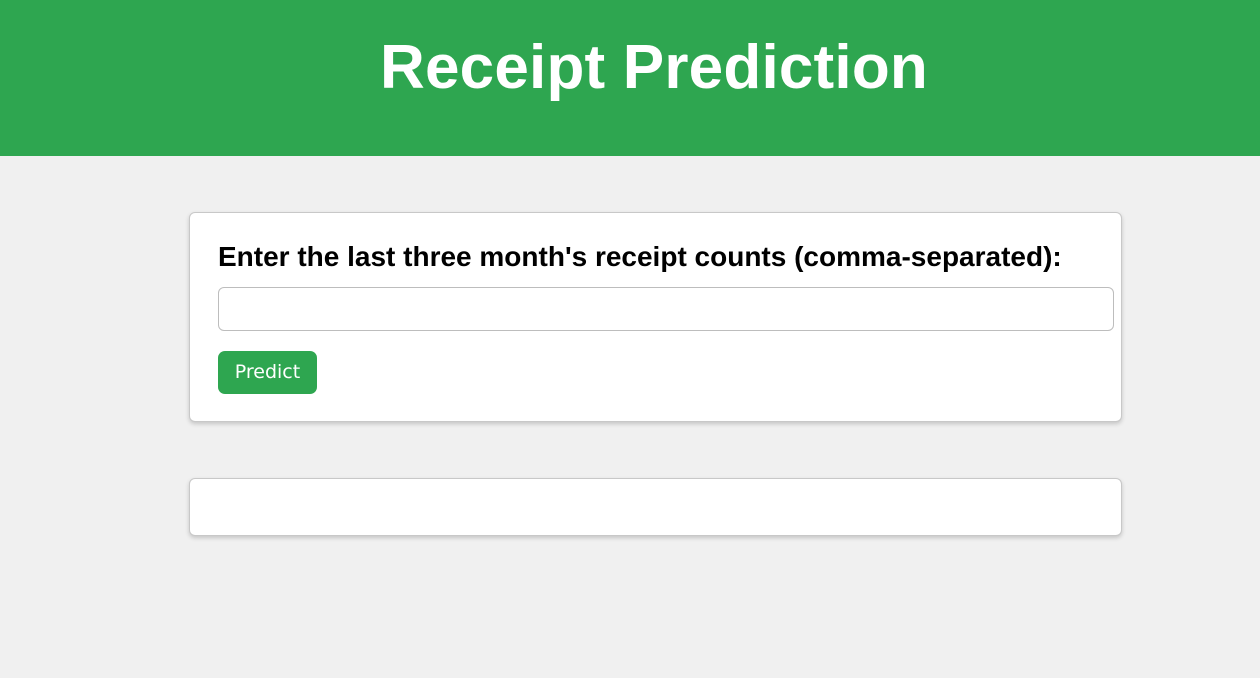 This screenshot has width=1260, height=678. What do you see at coordinates (654, 67) in the screenshot?
I see `page-title: Receipt Prediction` at bounding box center [654, 67].